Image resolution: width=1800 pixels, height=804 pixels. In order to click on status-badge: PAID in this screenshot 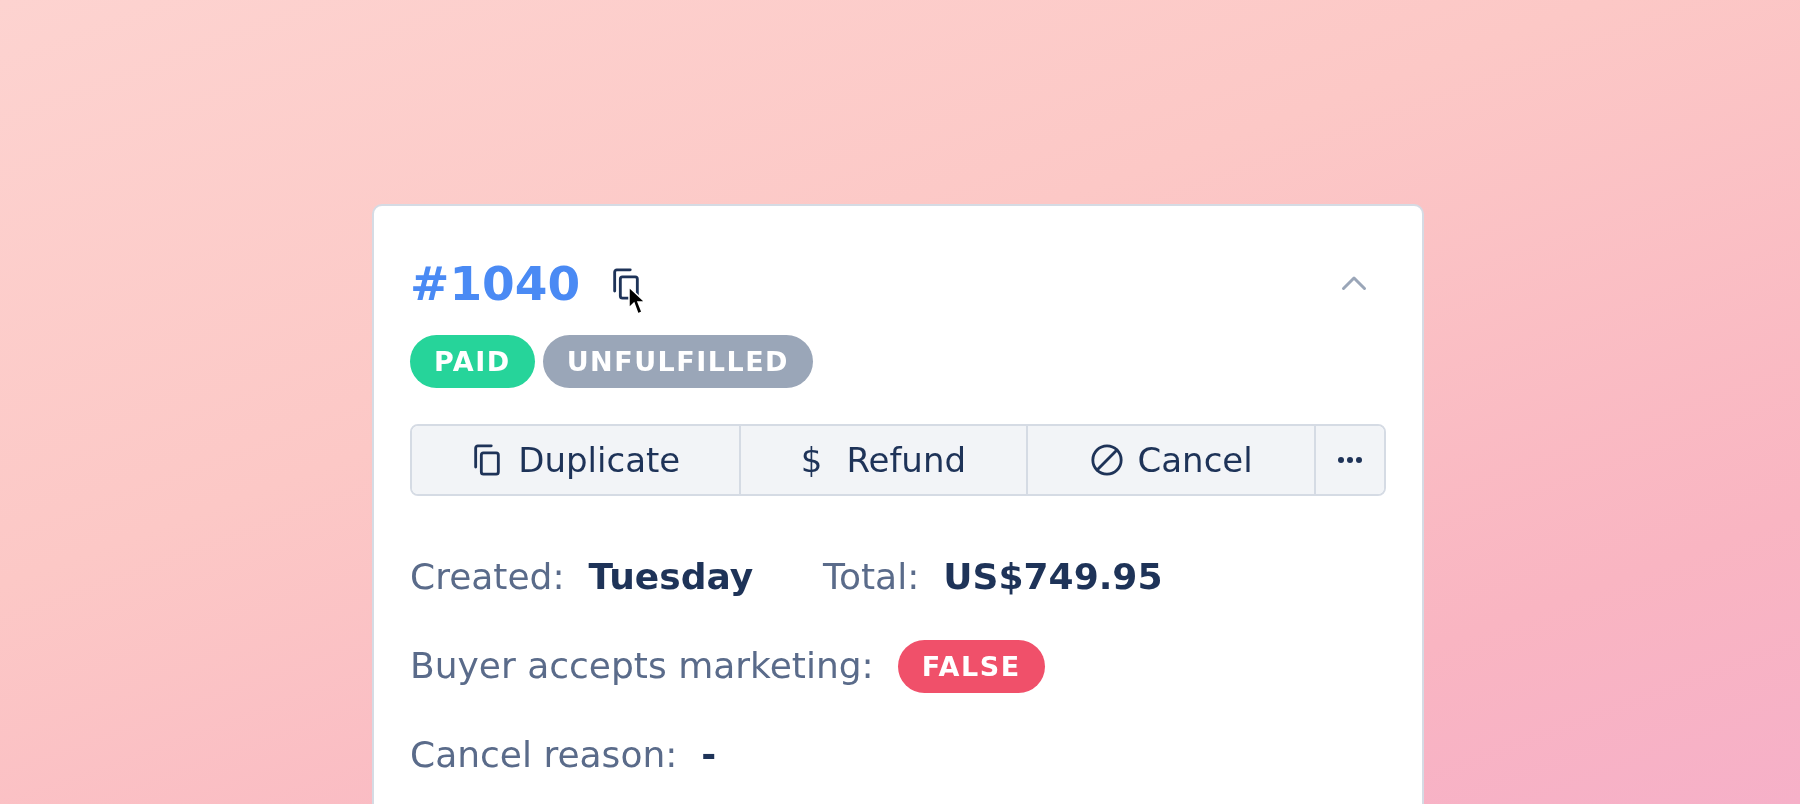, I will do `click(472, 361)`.